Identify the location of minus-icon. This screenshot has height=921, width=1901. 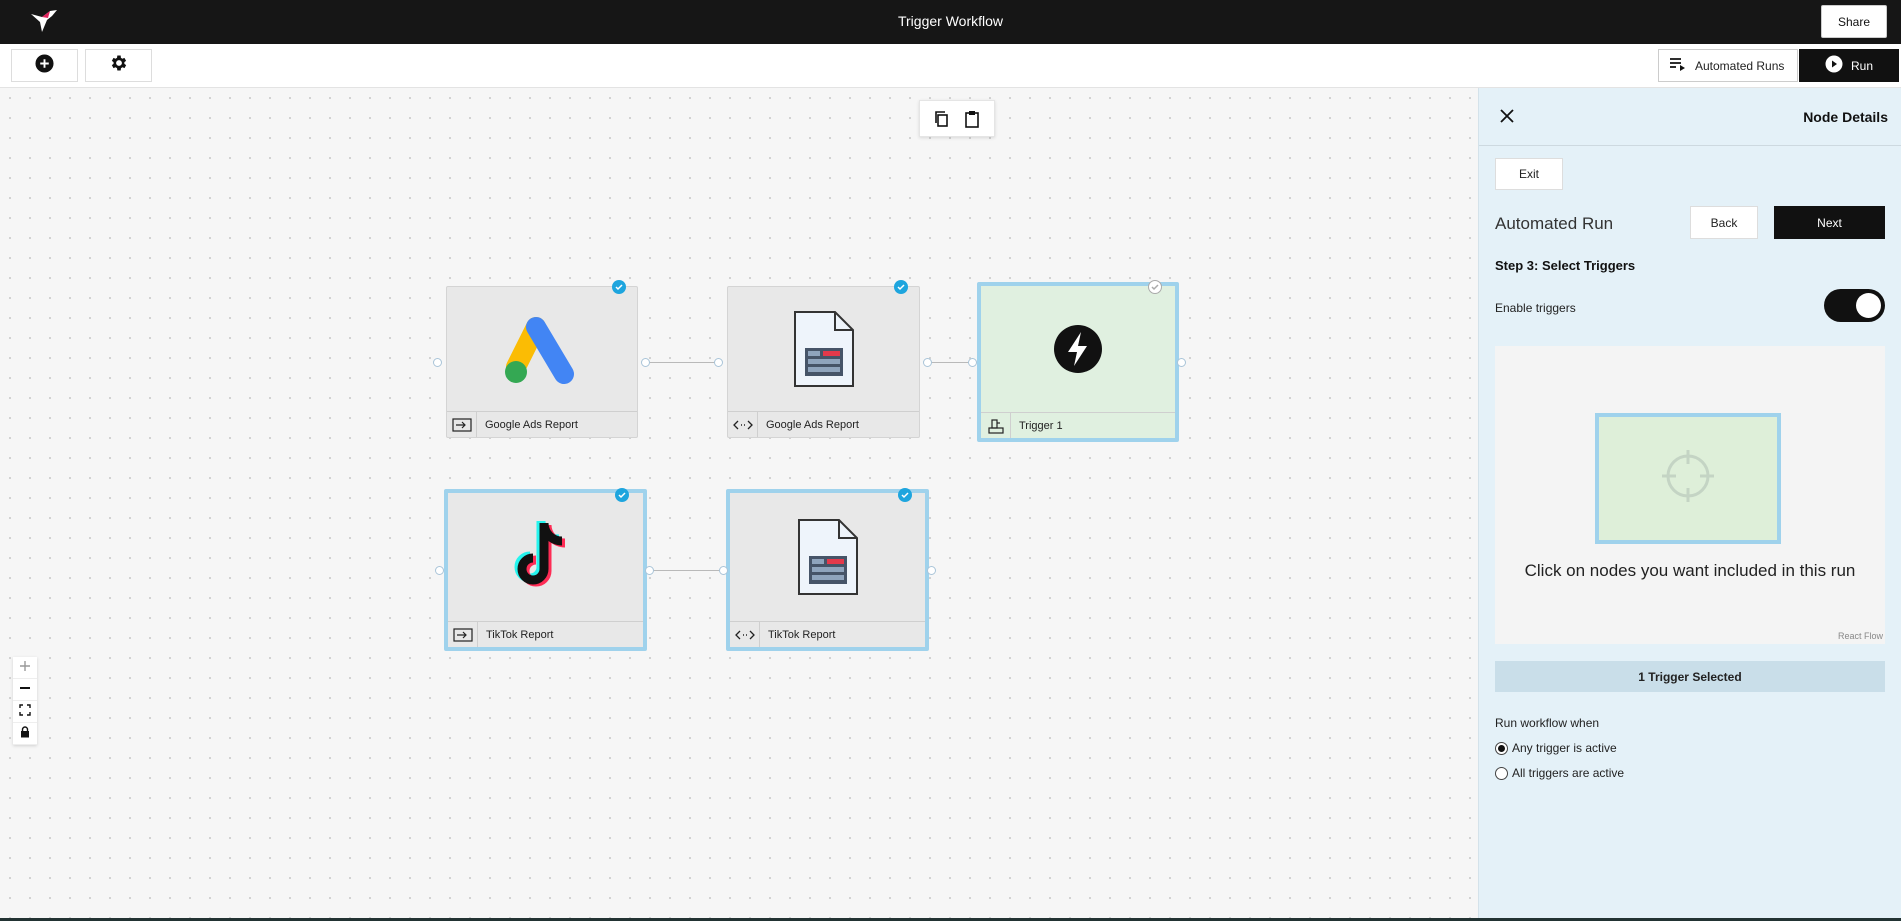
(25, 690).